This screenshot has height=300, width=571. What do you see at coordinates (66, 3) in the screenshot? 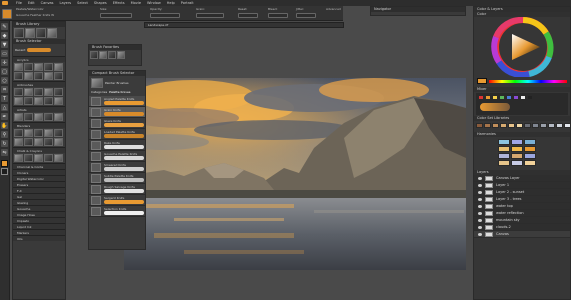
I see `menu-item-layers: Layers` at bounding box center [66, 3].